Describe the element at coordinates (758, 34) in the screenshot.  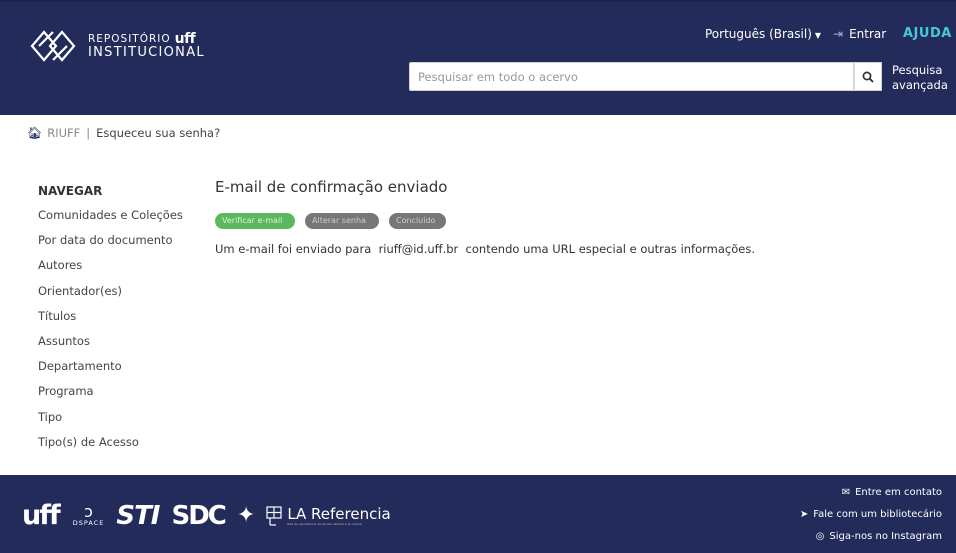
I see `language-label: Português (Brasil)` at that location.